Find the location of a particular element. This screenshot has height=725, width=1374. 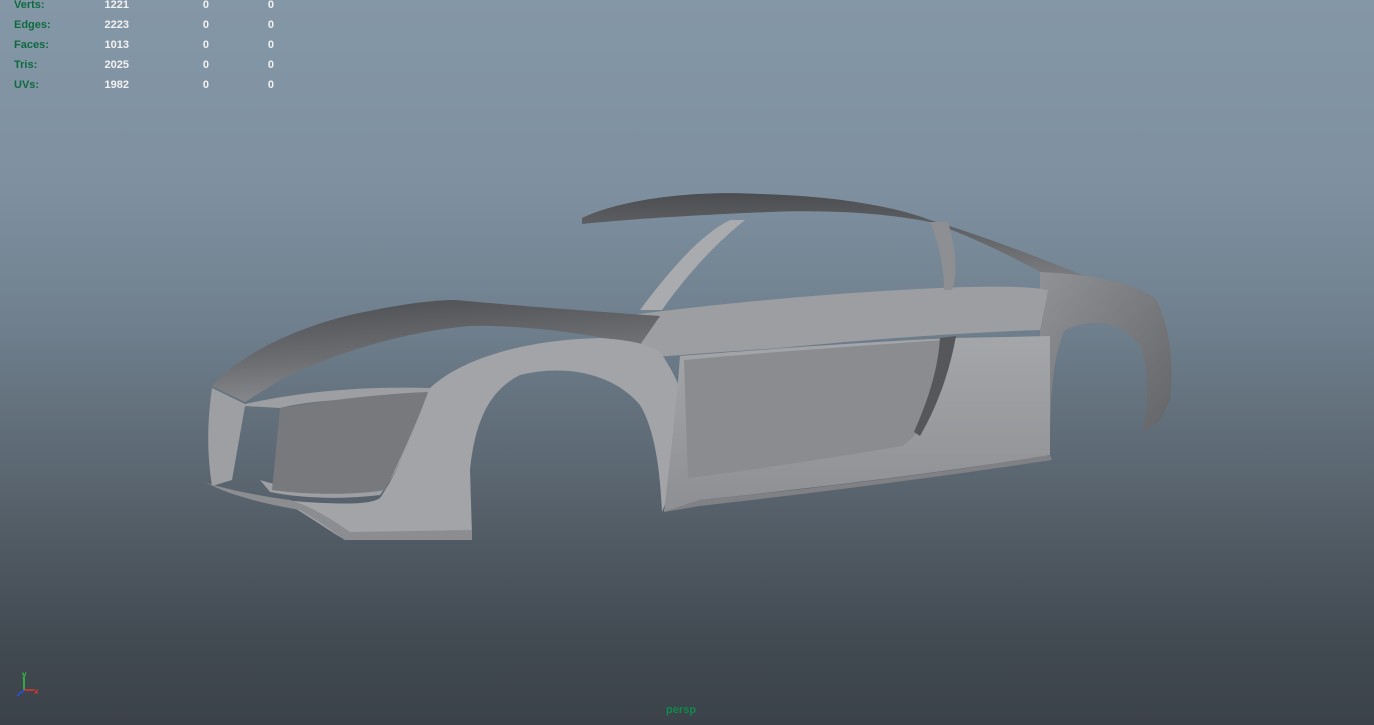

camera-name-label: persp is located at coordinates (681, 710).